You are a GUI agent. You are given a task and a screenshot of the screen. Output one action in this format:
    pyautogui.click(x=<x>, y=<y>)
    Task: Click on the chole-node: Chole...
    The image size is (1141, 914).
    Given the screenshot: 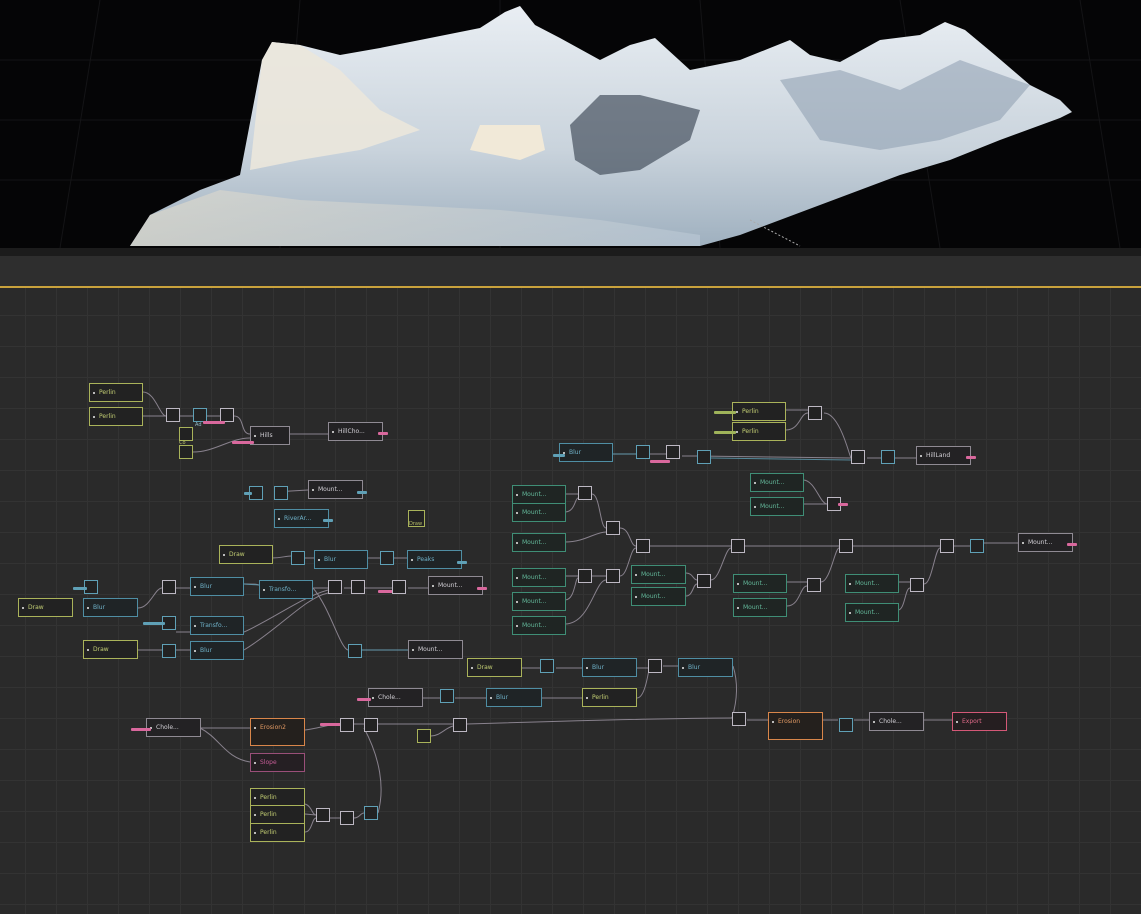 What is the action you would take?
    pyautogui.click(x=896, y=721)
    